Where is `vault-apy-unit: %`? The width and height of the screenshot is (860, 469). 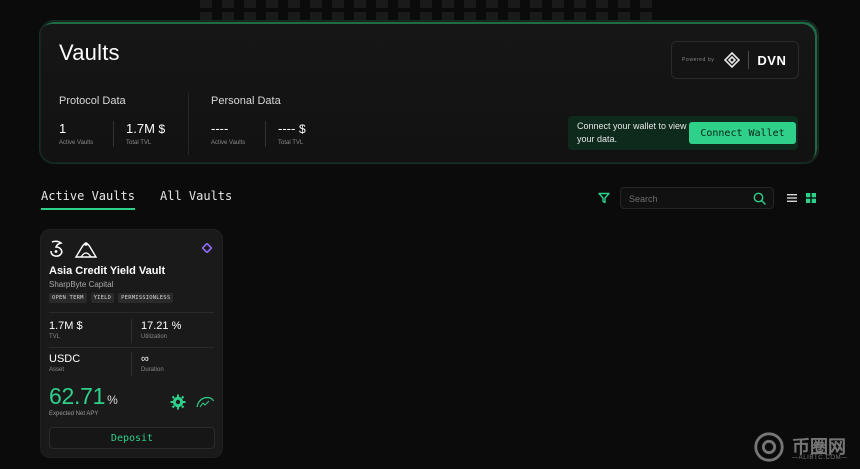
vault-apy-unit: % is located at coordinates (112, 400).